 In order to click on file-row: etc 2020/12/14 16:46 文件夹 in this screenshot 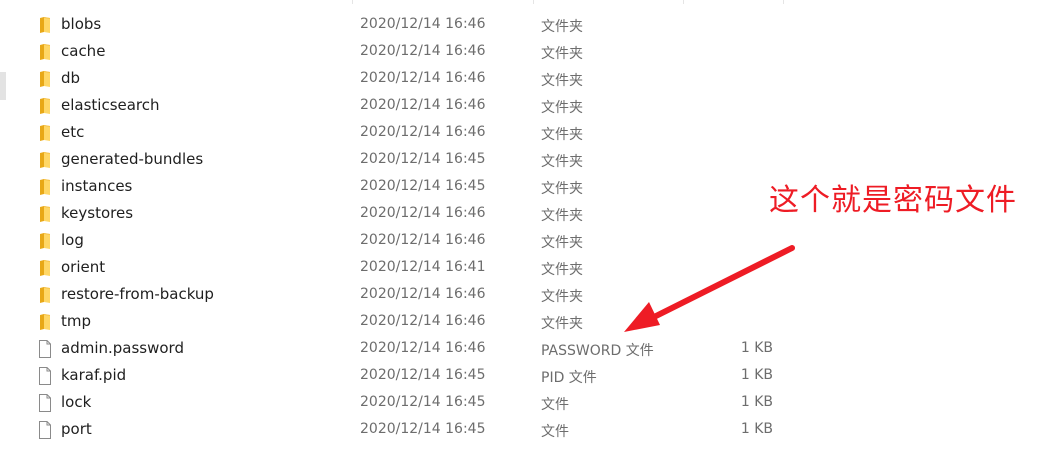, I will do `click(522, 133)`.